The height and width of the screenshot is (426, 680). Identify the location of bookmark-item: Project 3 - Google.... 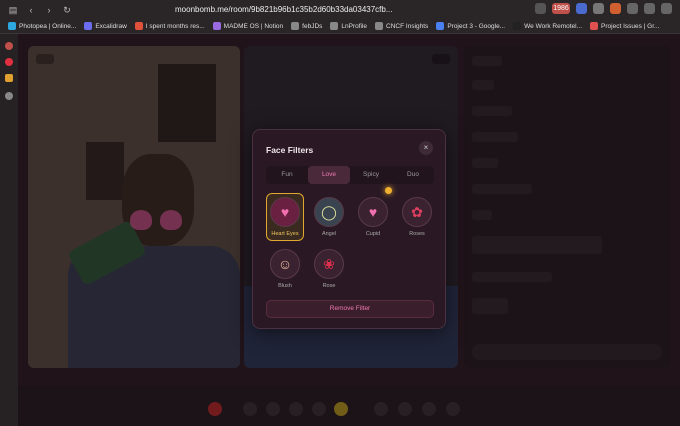
(470, 26).